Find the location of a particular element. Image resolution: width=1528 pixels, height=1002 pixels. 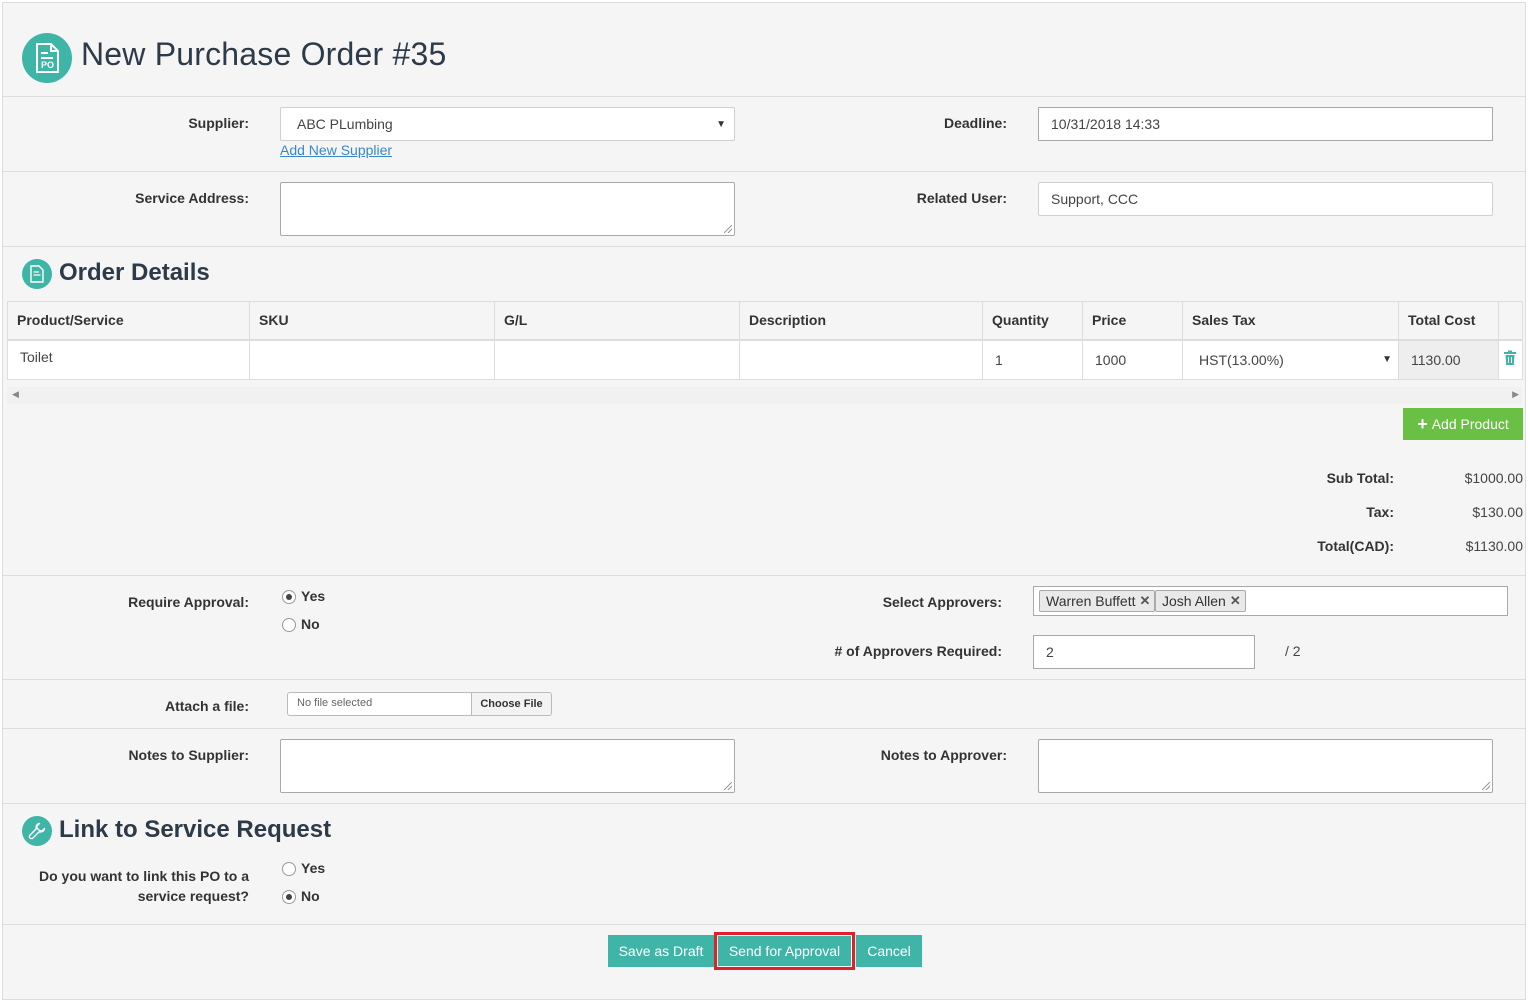

link-no-radio is located at coordinates (289, 897).